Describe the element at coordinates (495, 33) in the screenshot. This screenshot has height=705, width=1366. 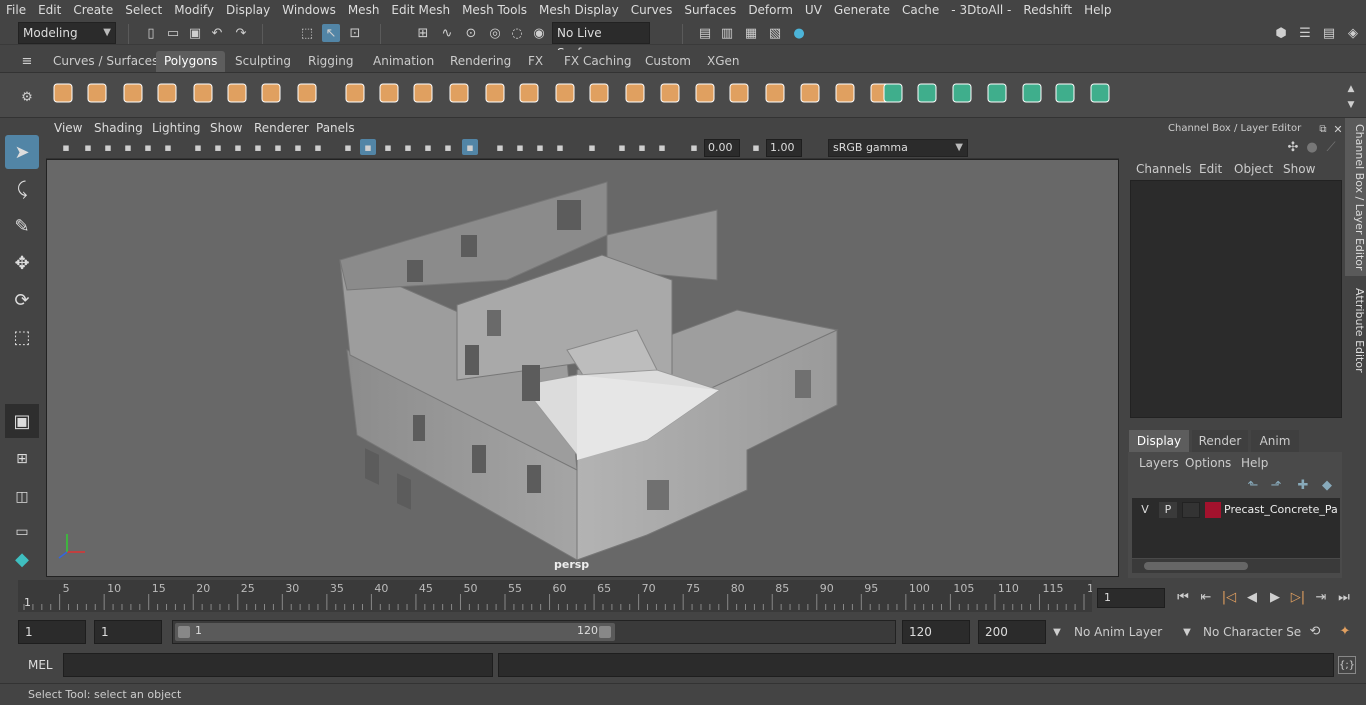
I see `snap-projected-icon: ◎` at that location.